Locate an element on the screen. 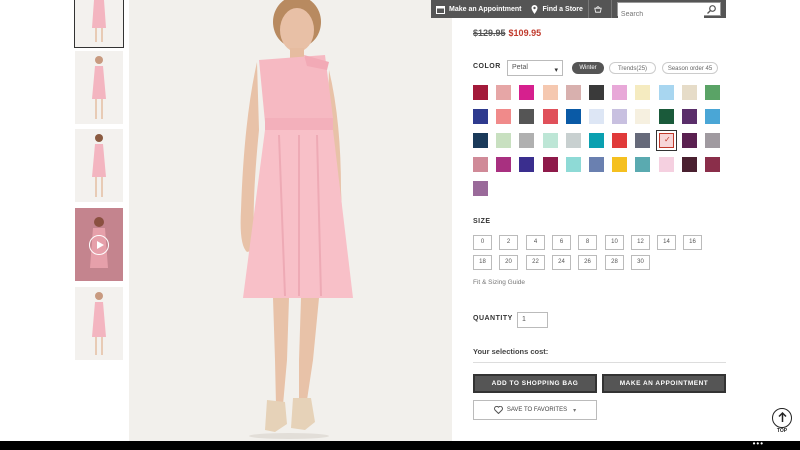 The height and width of the screenshot is (450, 800). make-appointment-link: Make an Appointment is located at coordinates (478, 9).